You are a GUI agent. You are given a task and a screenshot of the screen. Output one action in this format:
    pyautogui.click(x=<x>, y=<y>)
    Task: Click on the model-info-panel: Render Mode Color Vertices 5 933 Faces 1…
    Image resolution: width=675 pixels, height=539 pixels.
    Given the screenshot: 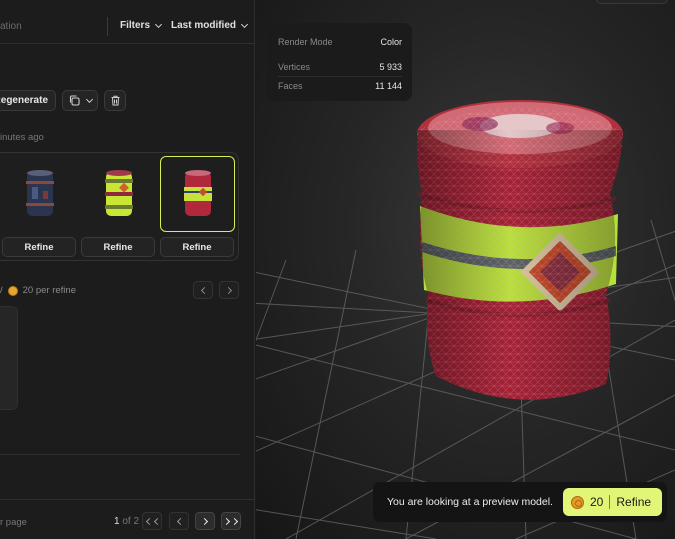 What is the action you would take?
    pyautogui.click(x=339, y=62)
    